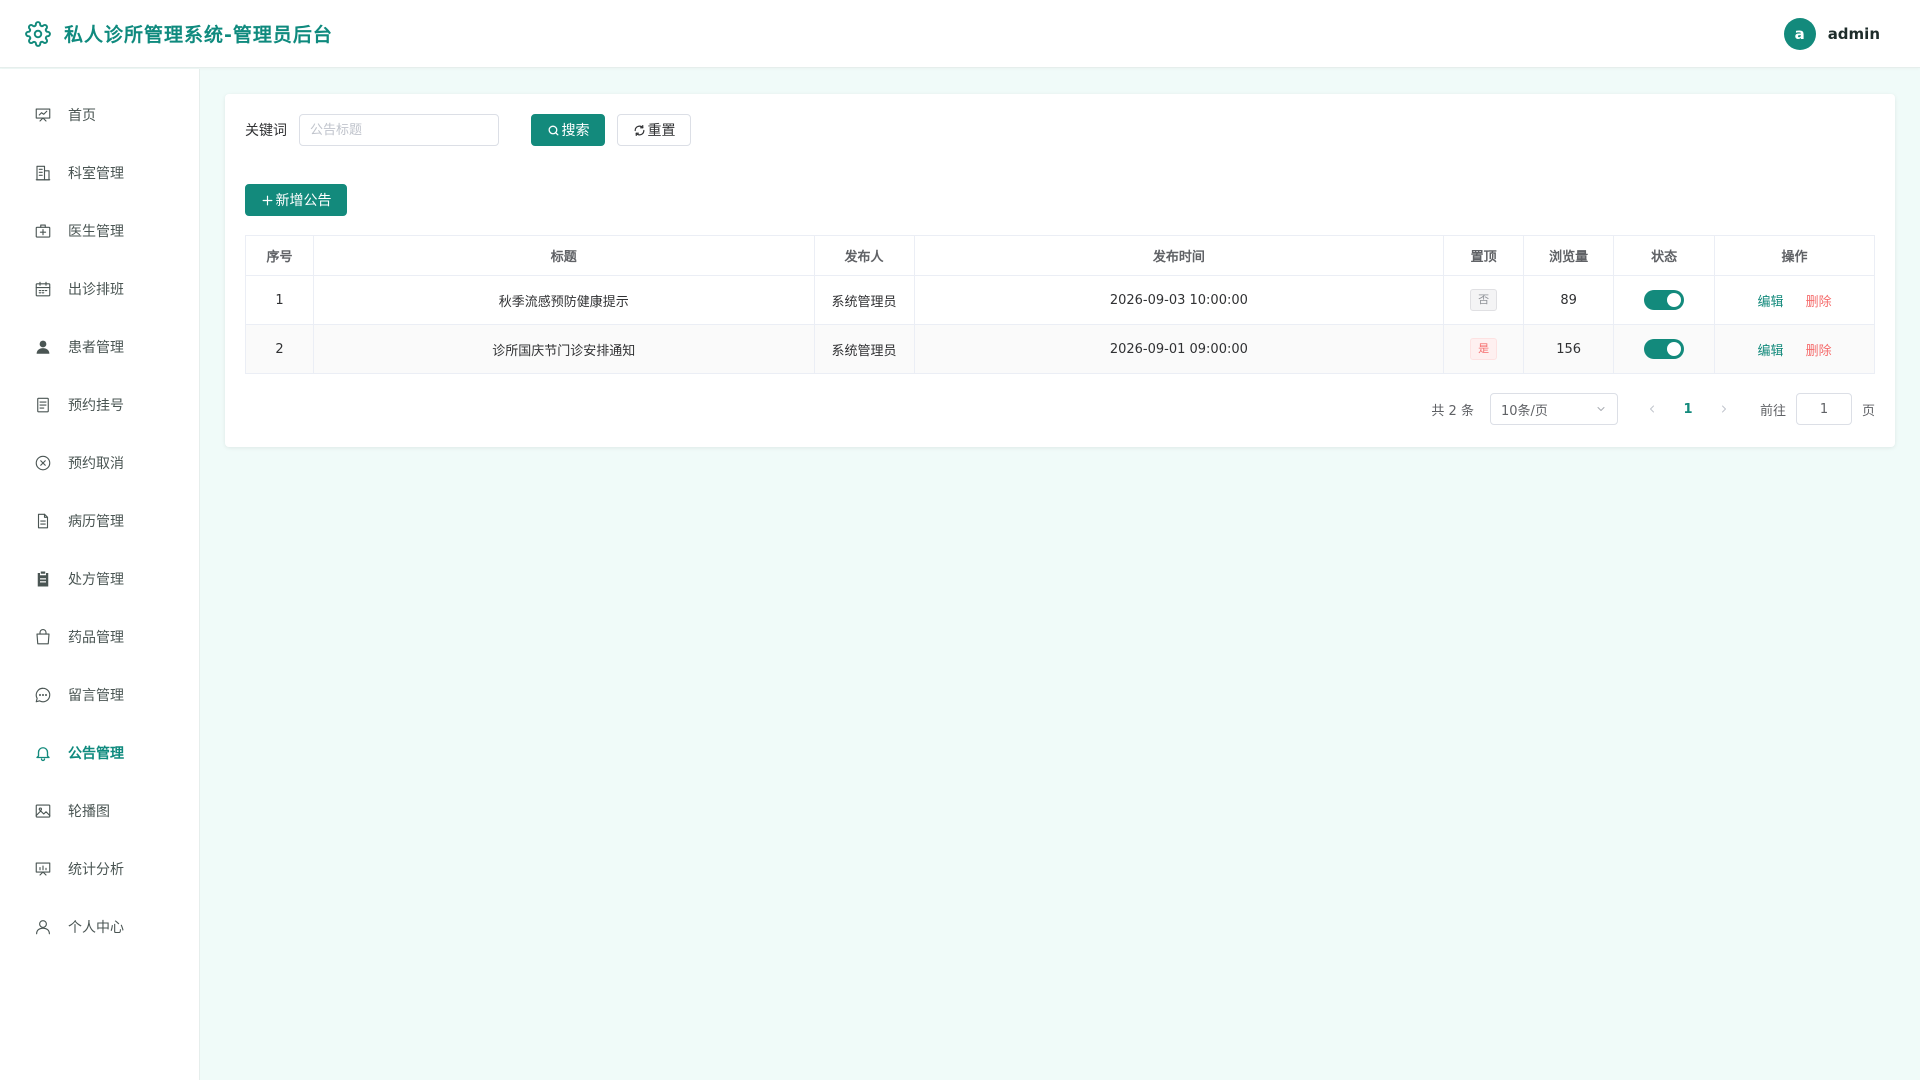 The width and height of the screenshot is (1920, 1080). I want to click on next-page-button, so click(1724, 409).